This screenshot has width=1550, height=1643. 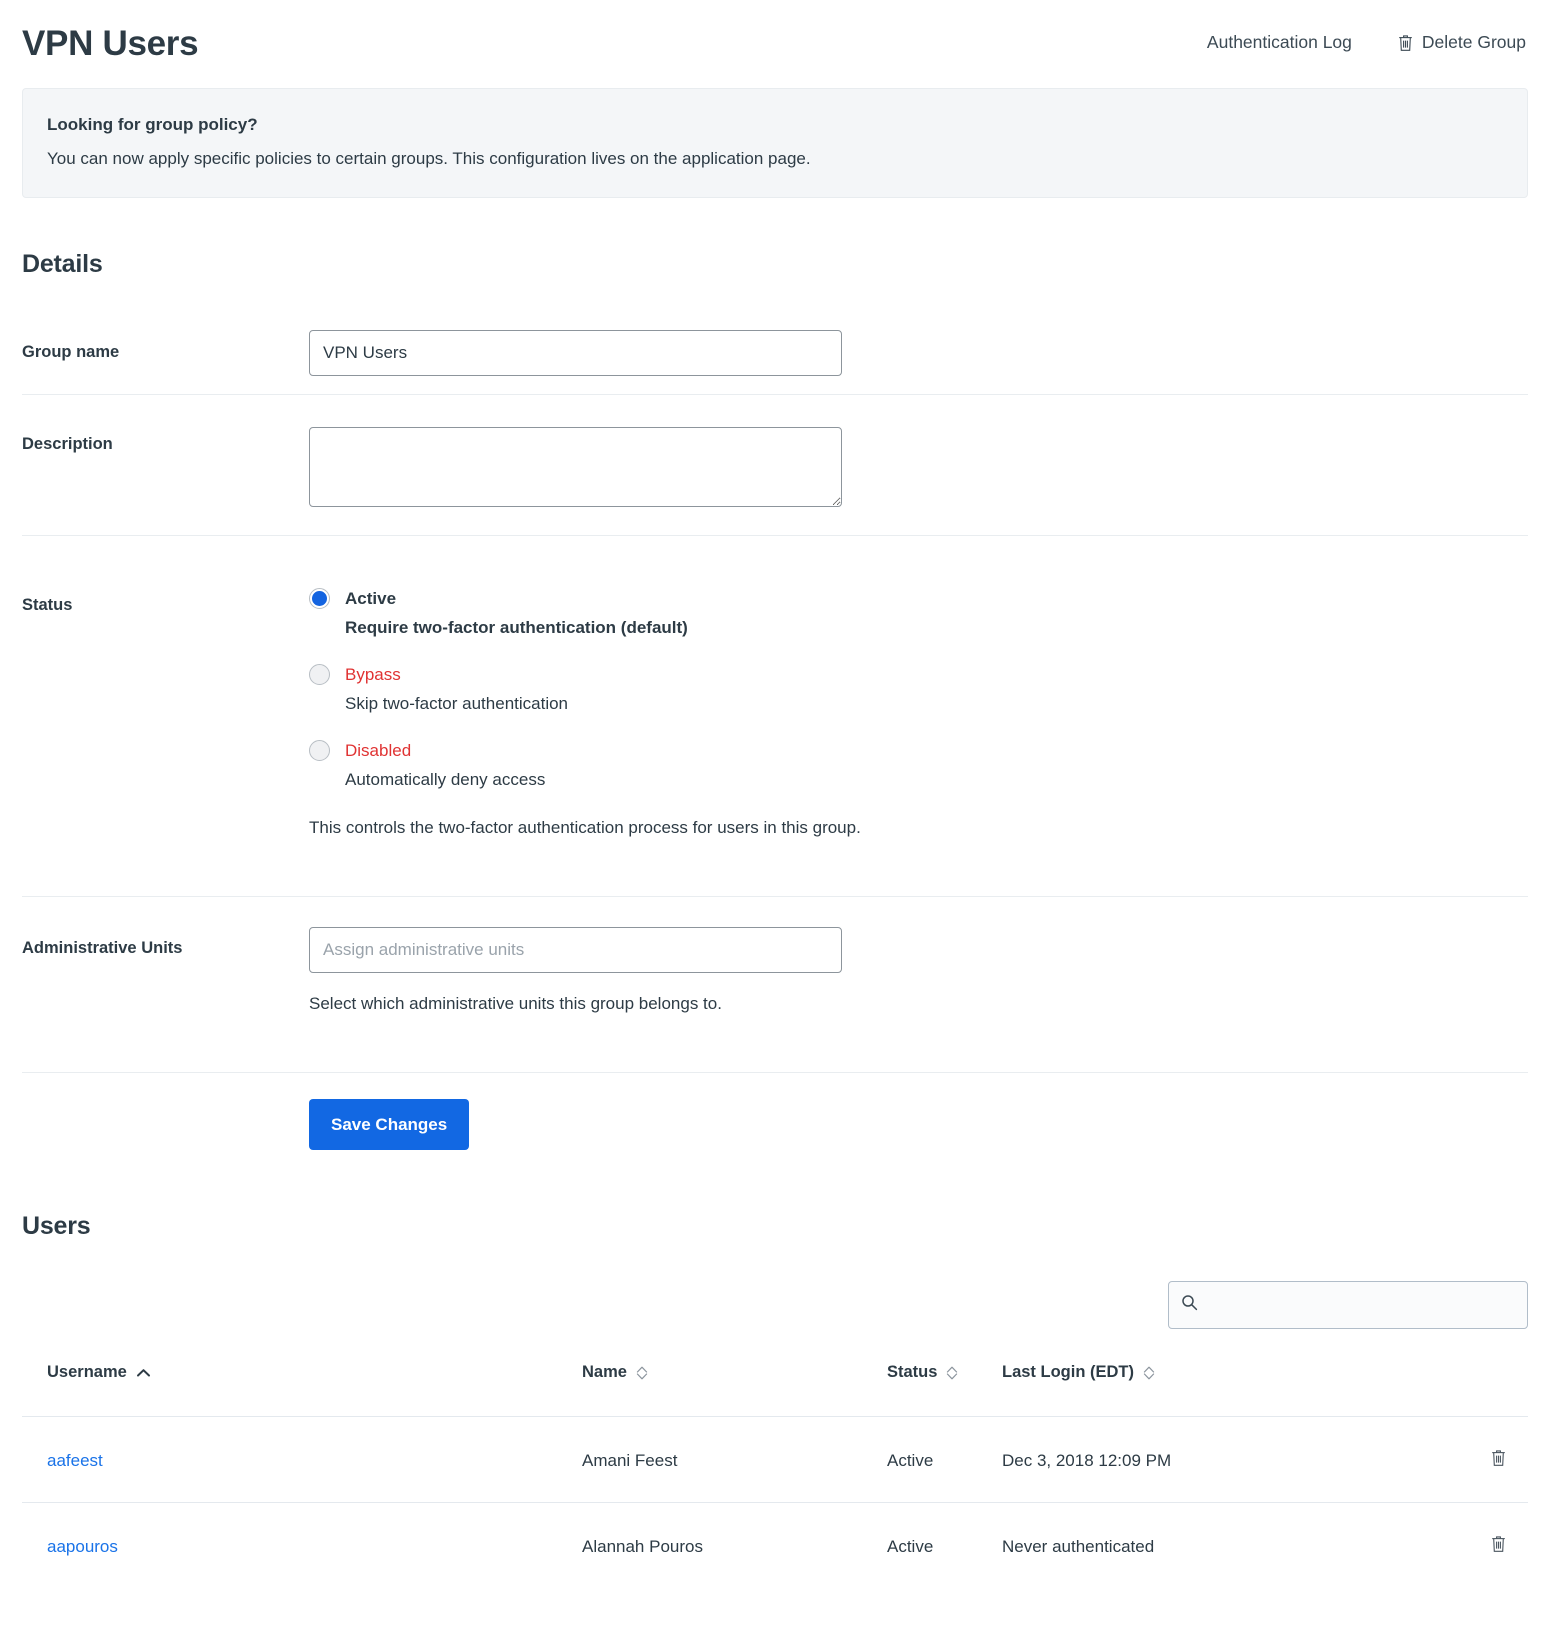 I want to click on search-icon, so click(x=1189, y=1305).